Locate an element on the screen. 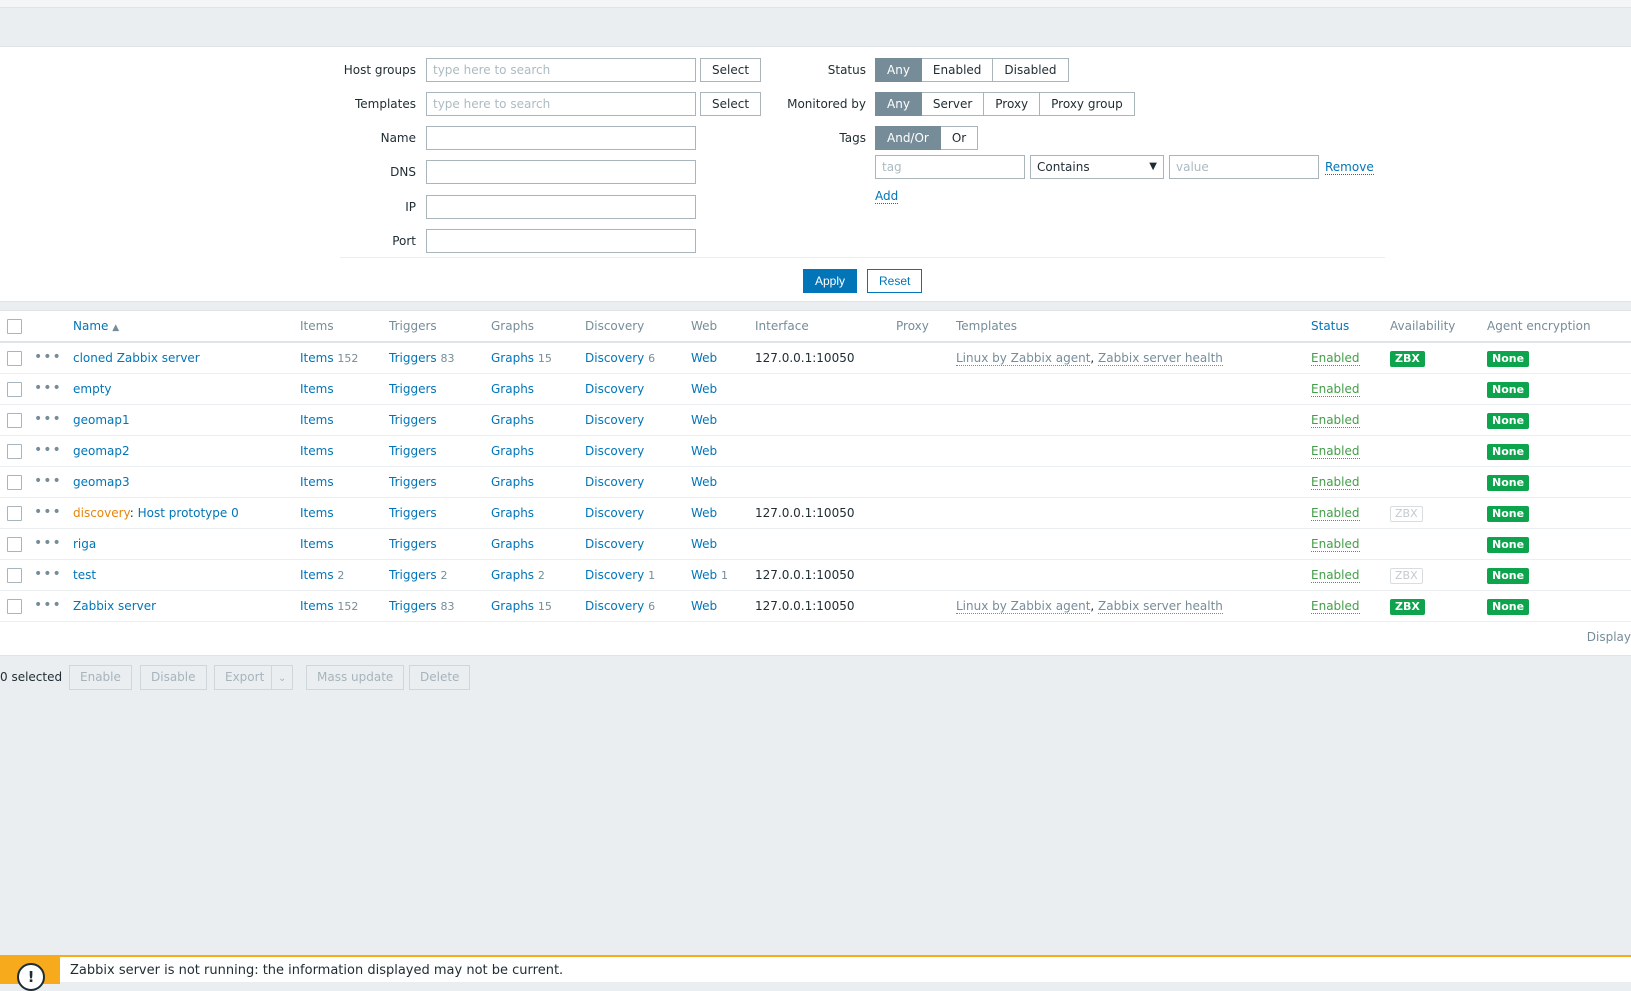 The width and height of the screenshot is (1631, 991). add-tag-link: Add is located at coordinates (887, 196).